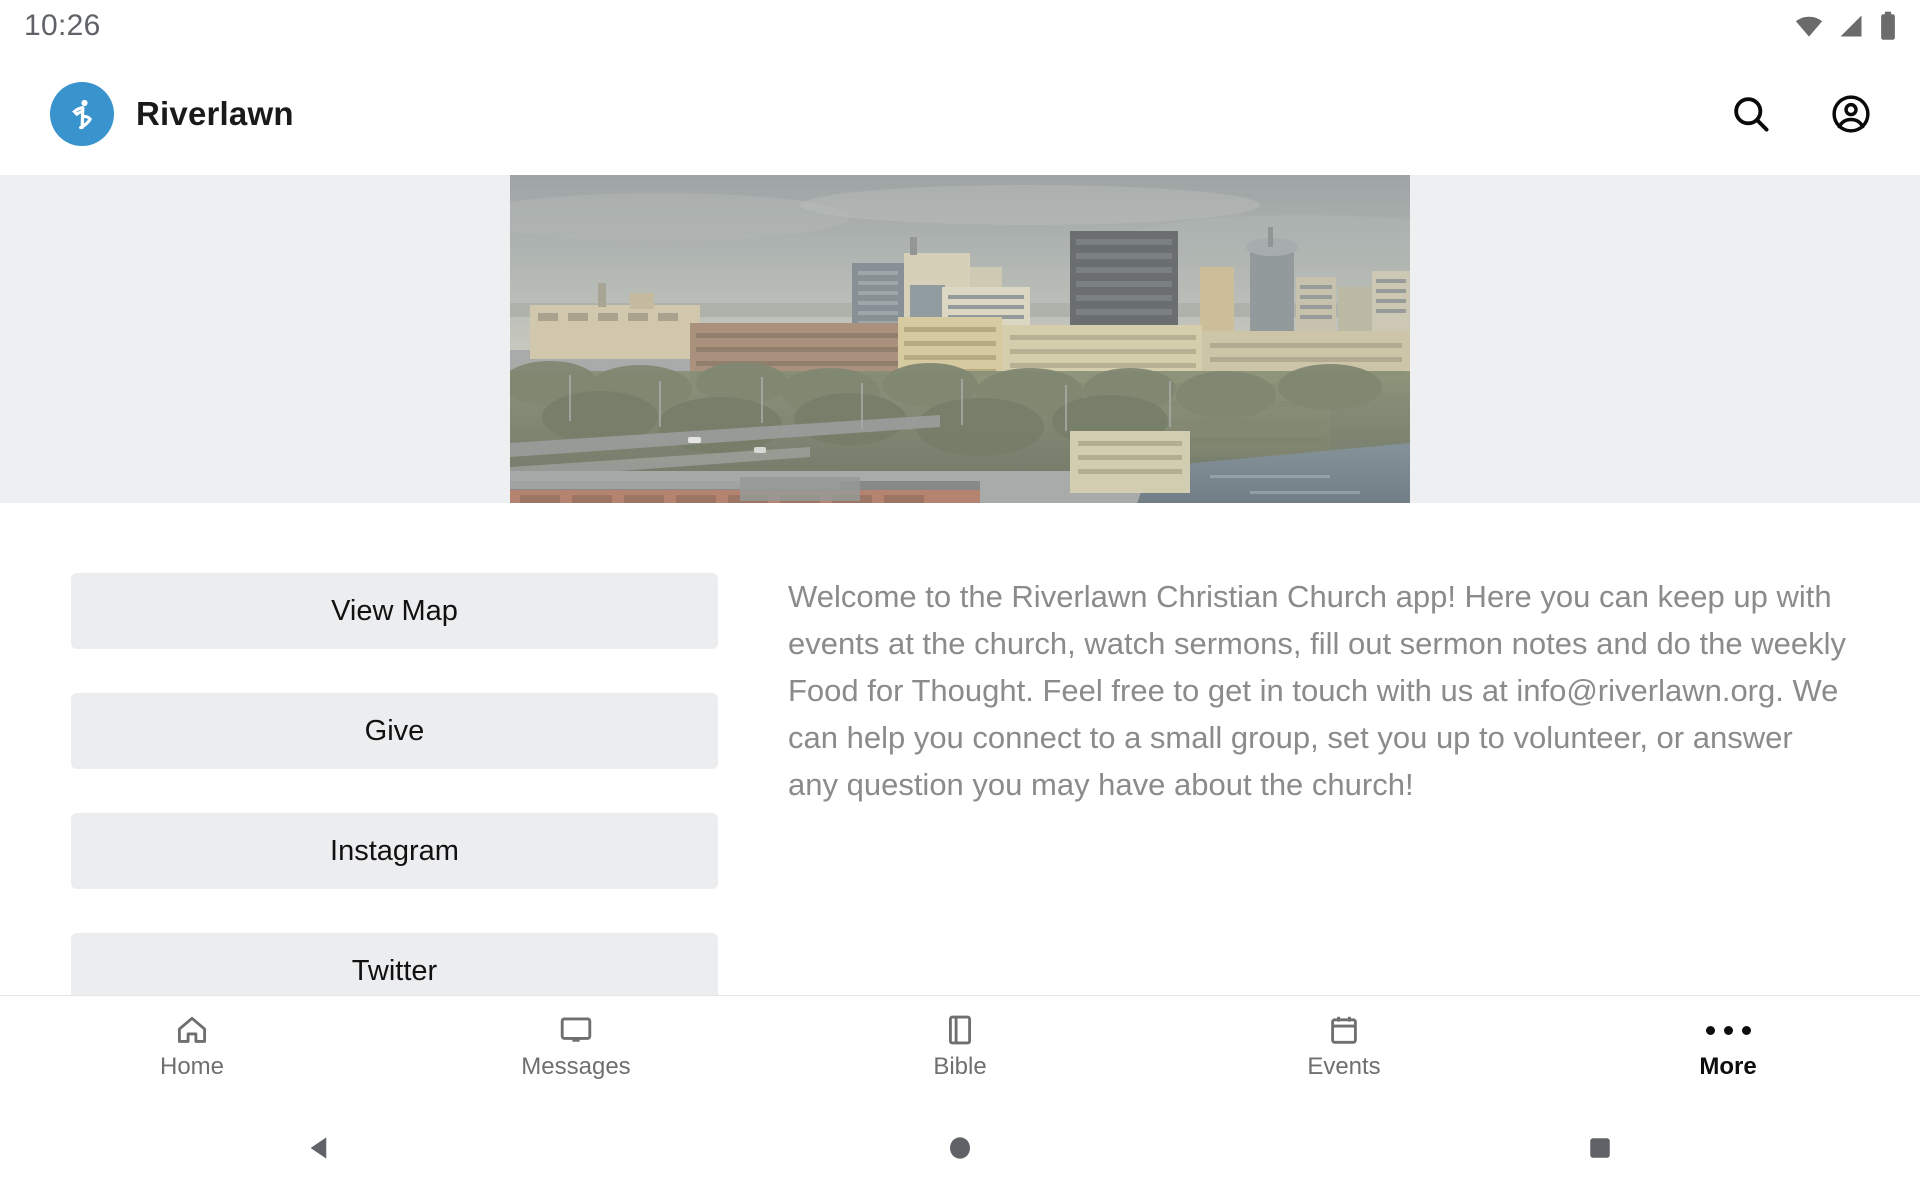 Image resolution: width=1920 pixels, height=1200 pixels. I want to click on brand: Riverlawn, so click(172, 113).